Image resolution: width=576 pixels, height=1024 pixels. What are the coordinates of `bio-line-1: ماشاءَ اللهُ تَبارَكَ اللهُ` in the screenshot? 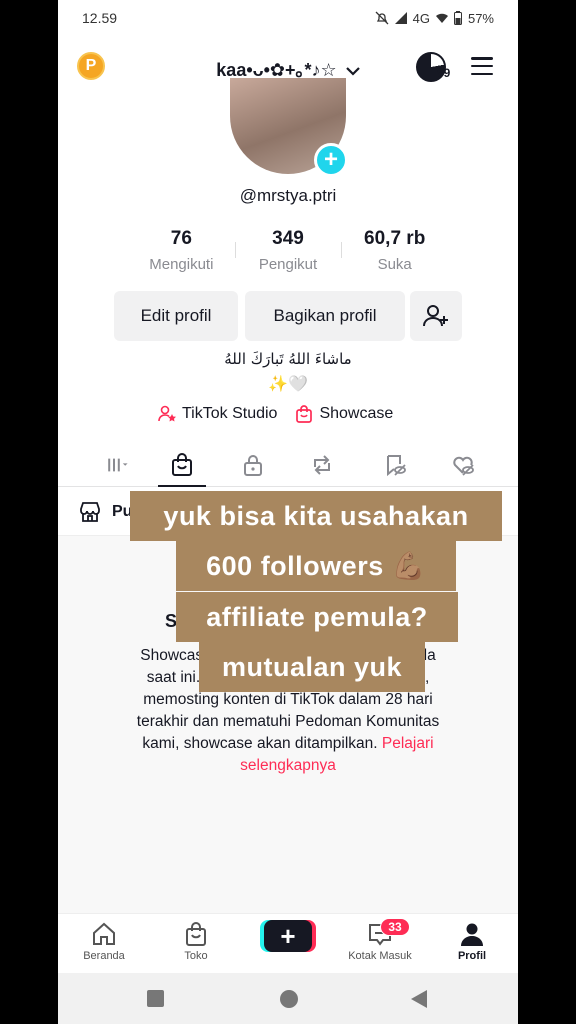 It's located at (288, 359).